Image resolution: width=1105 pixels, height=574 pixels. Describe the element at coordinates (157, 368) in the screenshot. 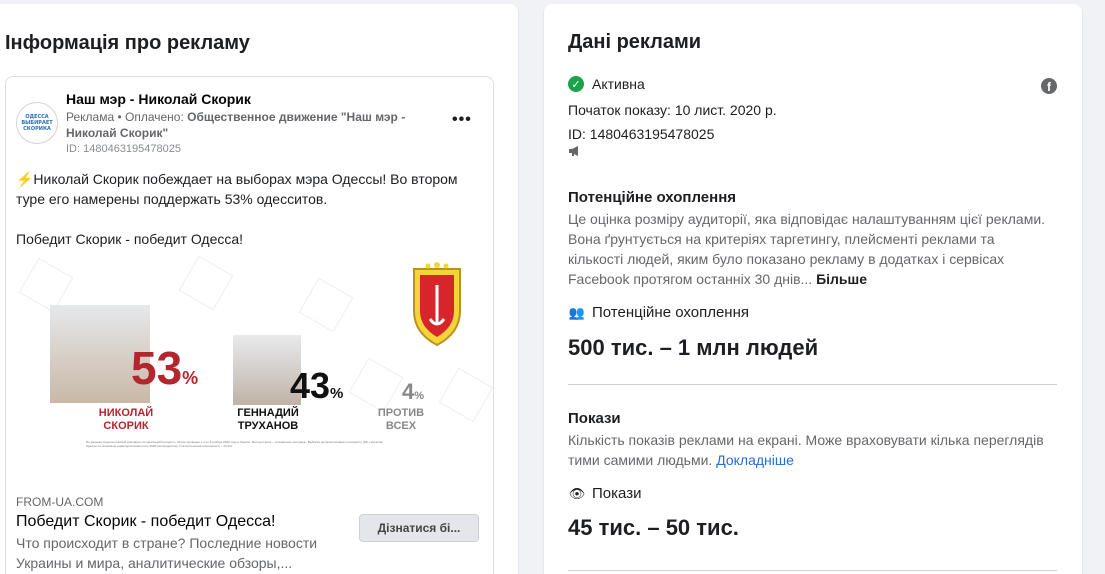

I see `skorik-percent-value: 53` at that location.